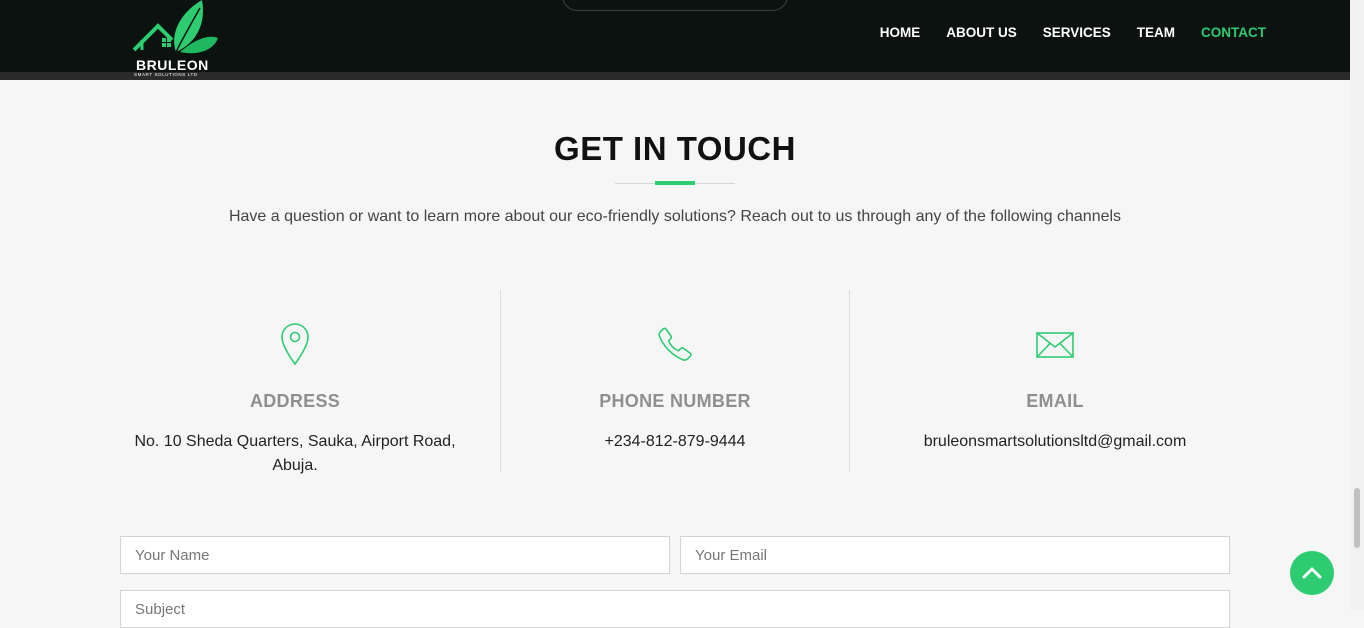  I want to click on nav-item-home: HOME, so click(900, 32).